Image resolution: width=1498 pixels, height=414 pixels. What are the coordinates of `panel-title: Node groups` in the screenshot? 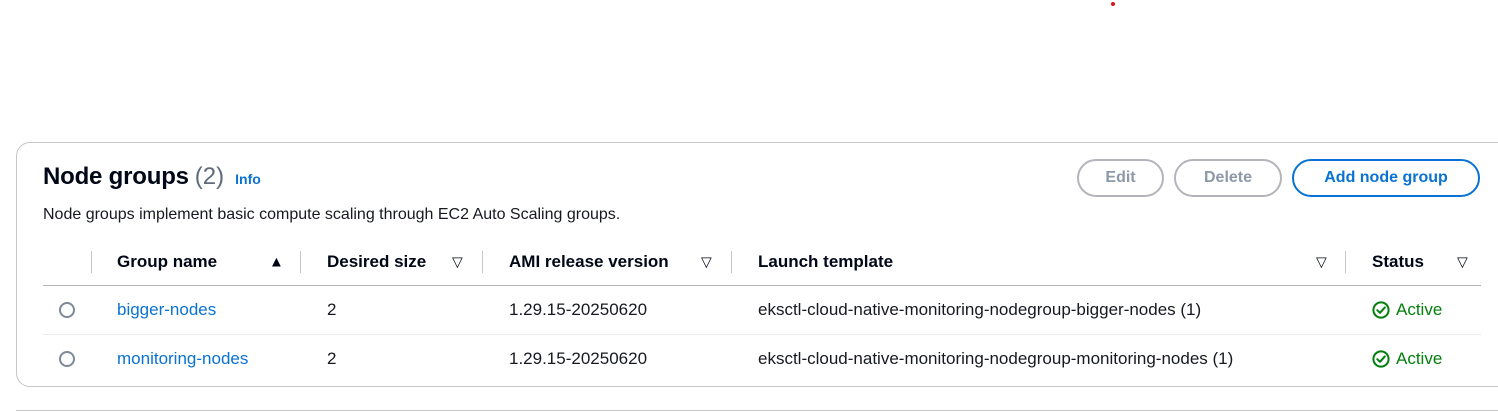 It's located at (116, 176).